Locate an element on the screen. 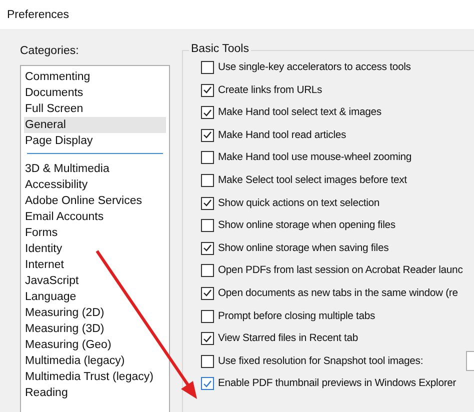 The width and height of the screenshot is (474, 412). category-item: Measuring (3D) is located at coordinates (95, 329).